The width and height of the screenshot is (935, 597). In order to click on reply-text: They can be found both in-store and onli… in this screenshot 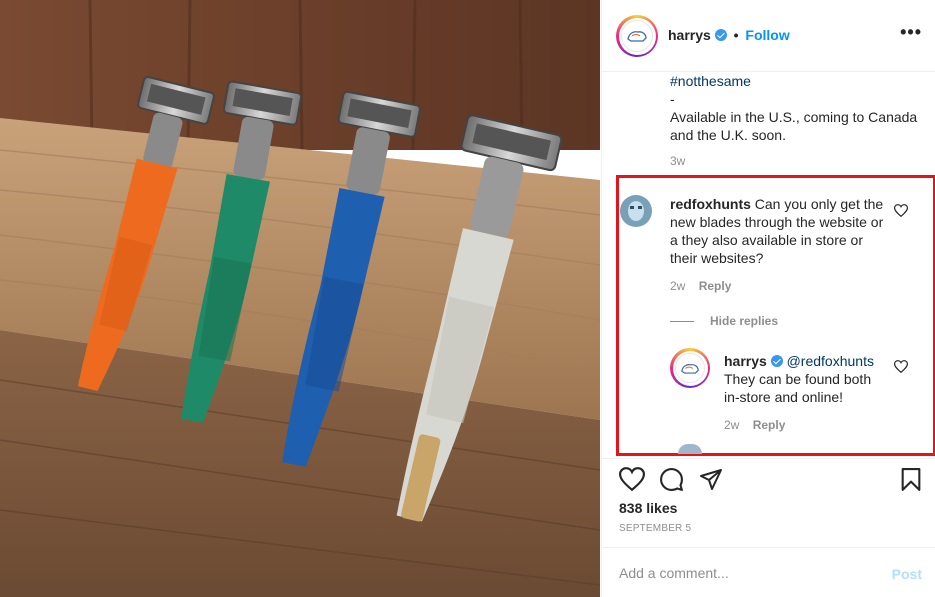, I will do `click(798, 388)`.